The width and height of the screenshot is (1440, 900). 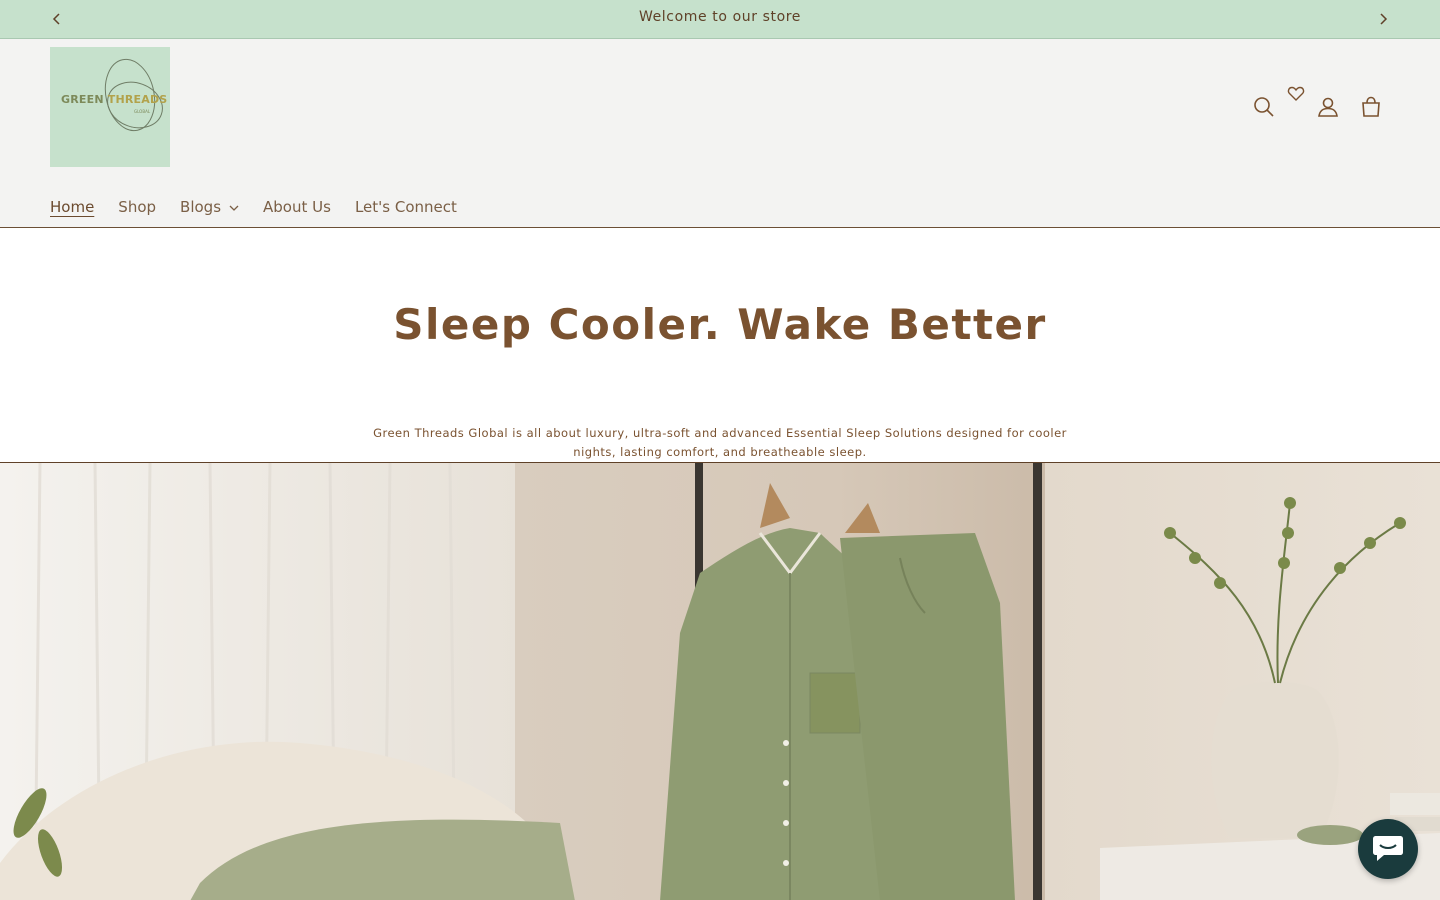 I want to click on nav-item-blogs: Blogs, so click(x=209, y=207).